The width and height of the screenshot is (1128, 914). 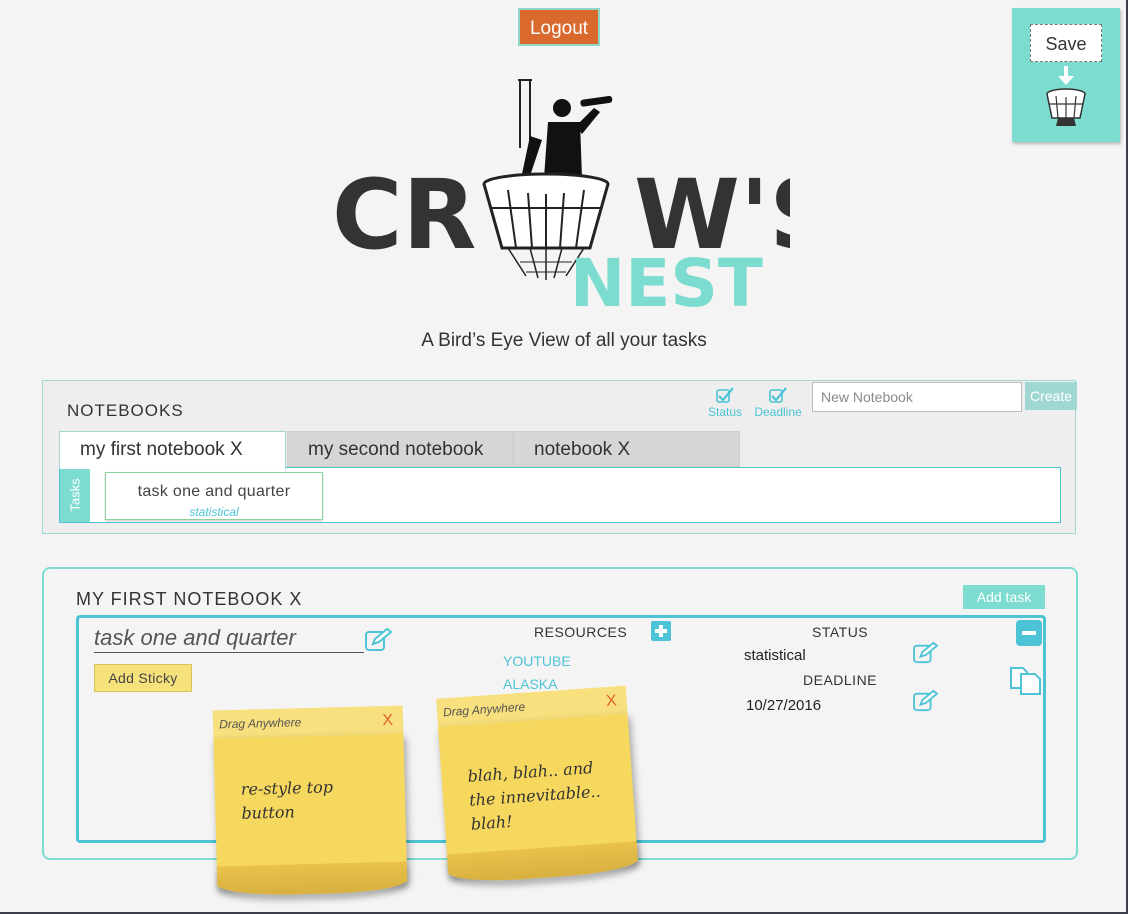 I want to click on save-panel: Save, so click(x=1066, y=75).